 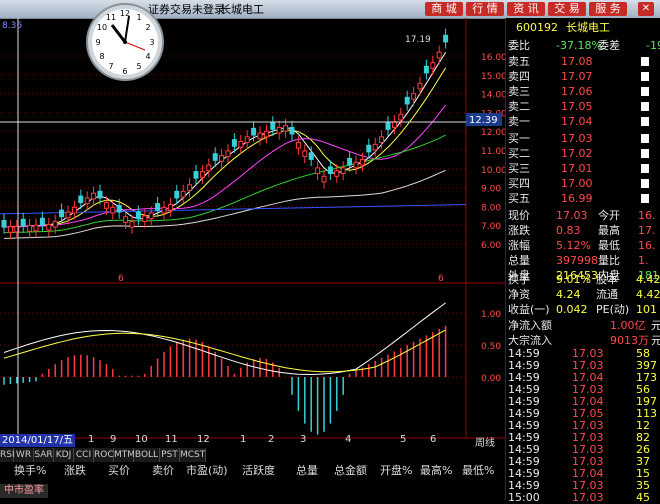 What do you see at coordinates (577, 76) in the screenshot?
I see `sell-price: 17.07` at bounding box center [577, 76].